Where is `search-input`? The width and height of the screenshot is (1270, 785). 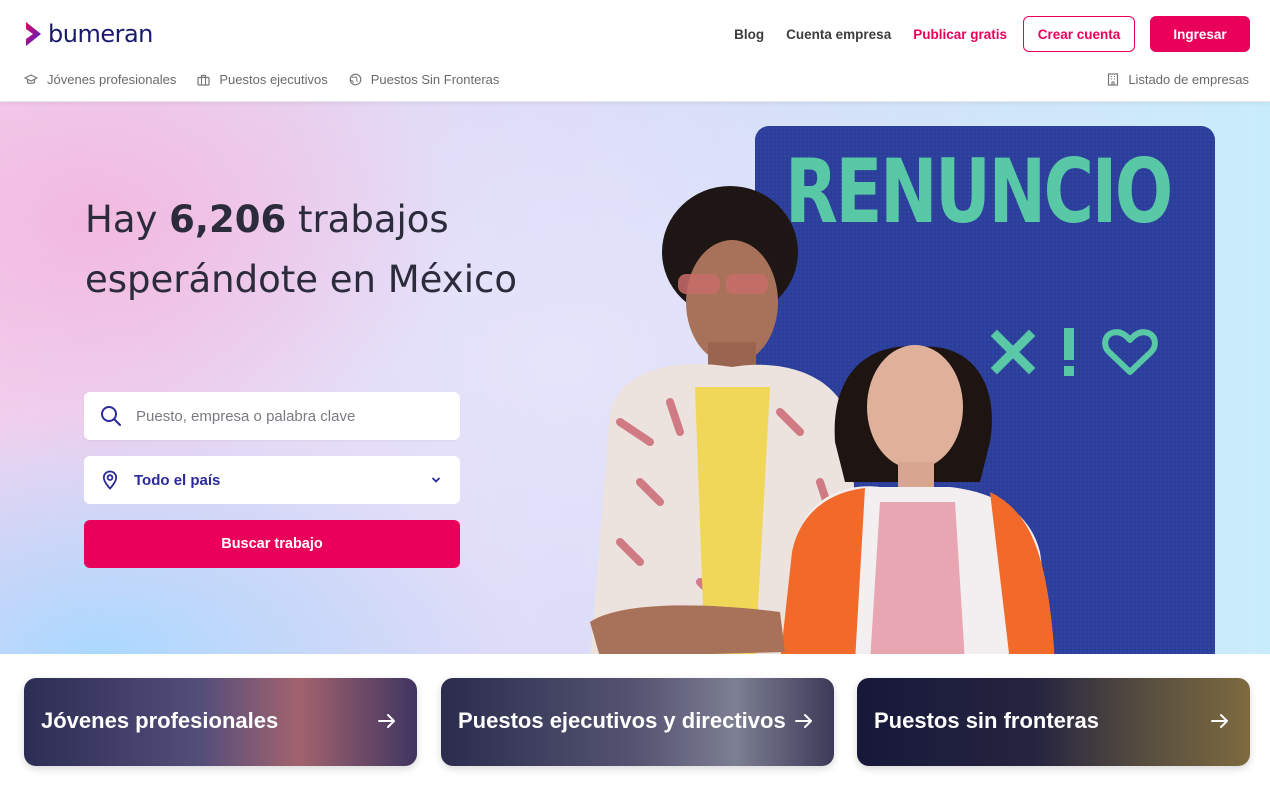 search-input is located at coordinates (286, 416).